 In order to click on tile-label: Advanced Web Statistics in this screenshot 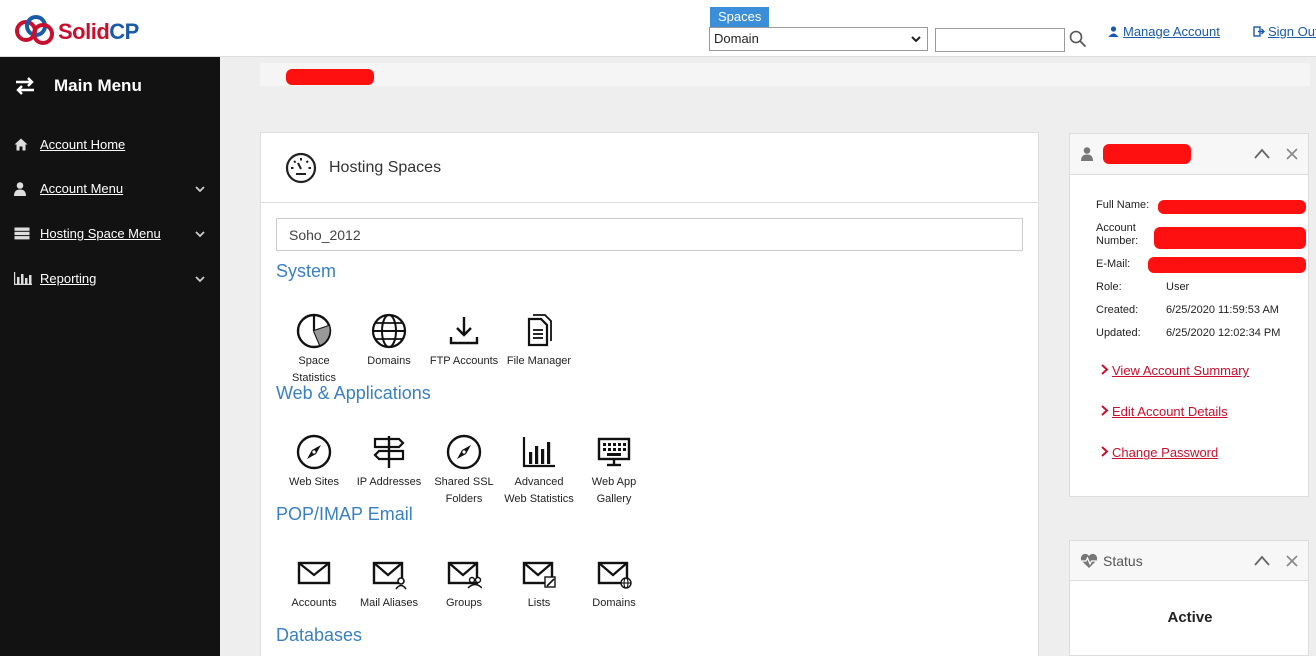, I will do `click(539, 490)`.